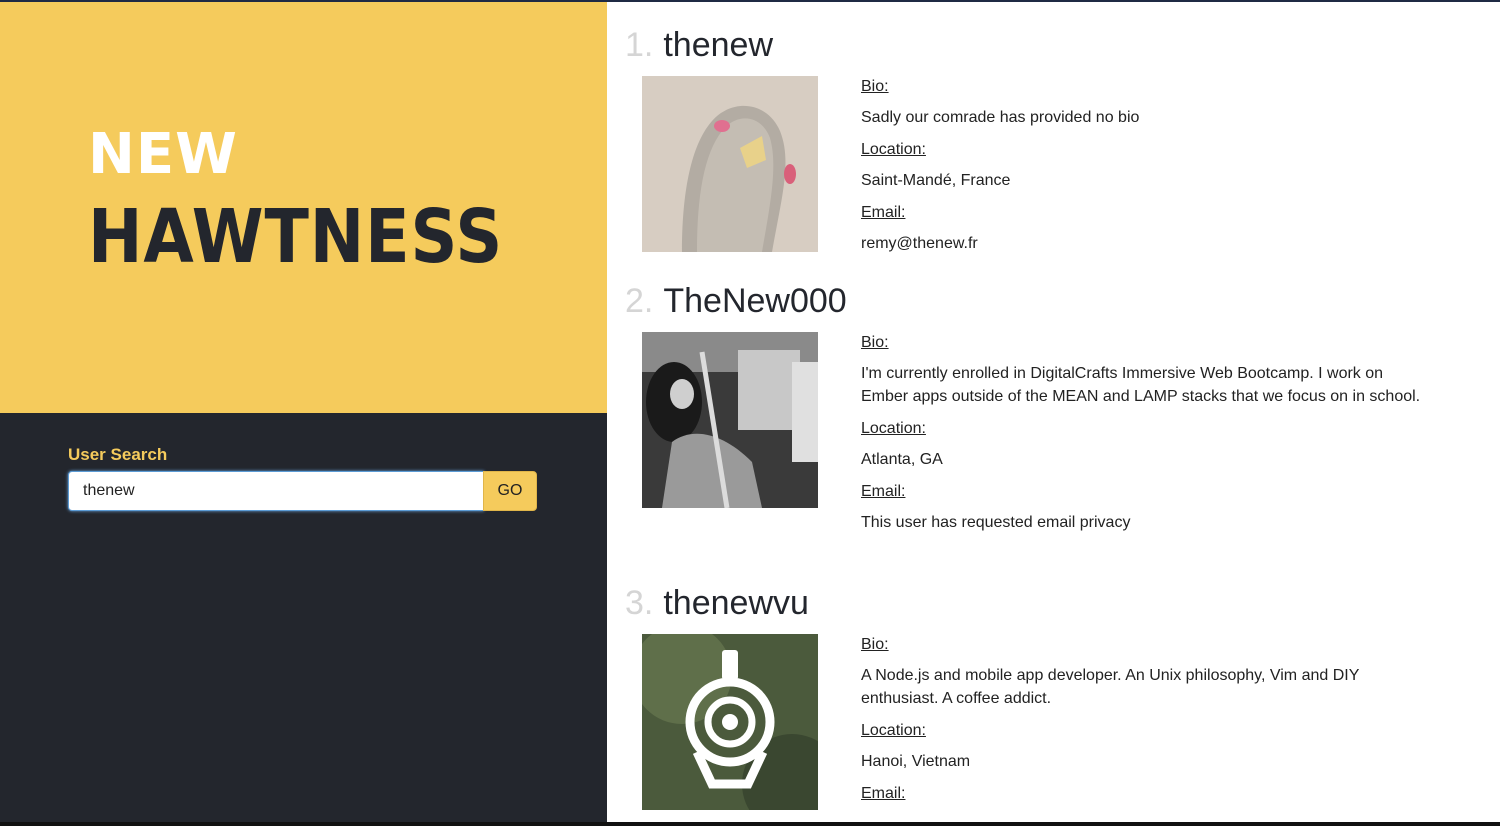 The image size is (1500, 826). I want to click on bottom-border, so click(750, 824).